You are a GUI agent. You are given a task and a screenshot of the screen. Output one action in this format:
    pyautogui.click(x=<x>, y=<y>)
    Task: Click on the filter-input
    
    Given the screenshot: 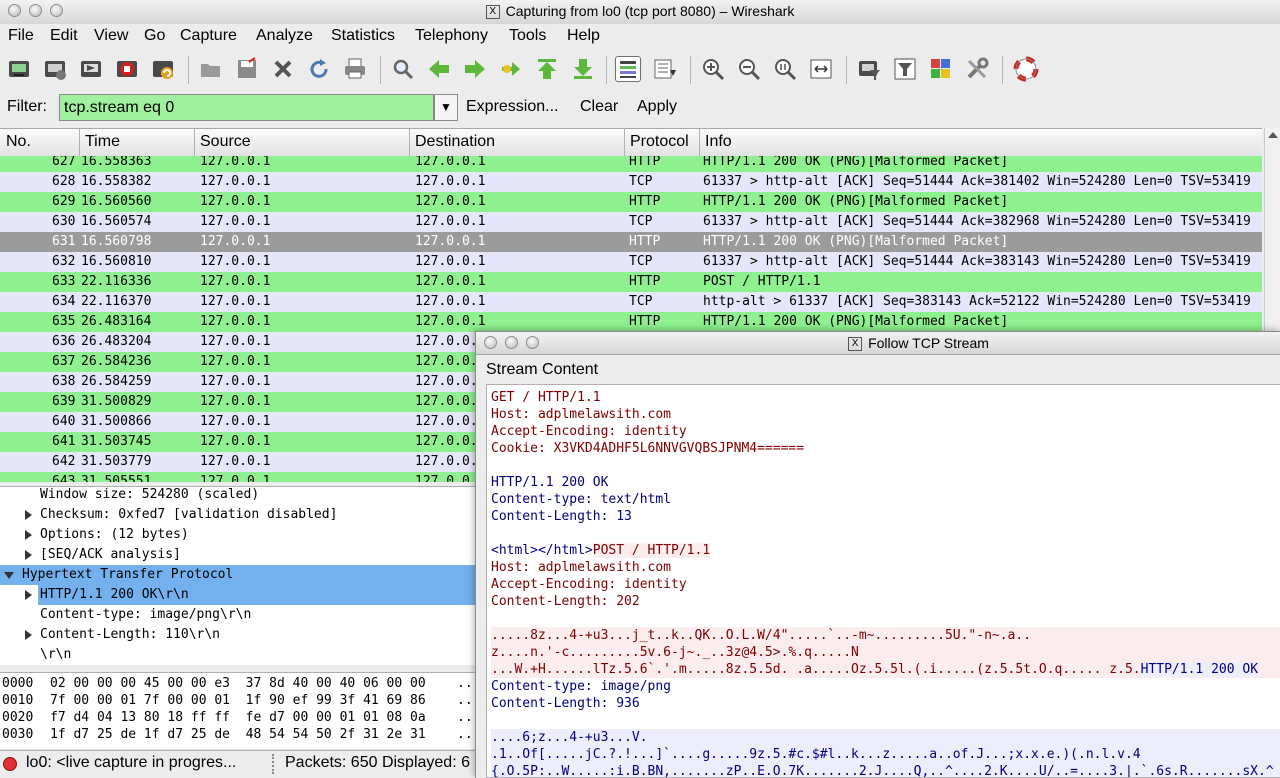 What is the action you would take?
    pyautogui.click(x=246, y=107)
    